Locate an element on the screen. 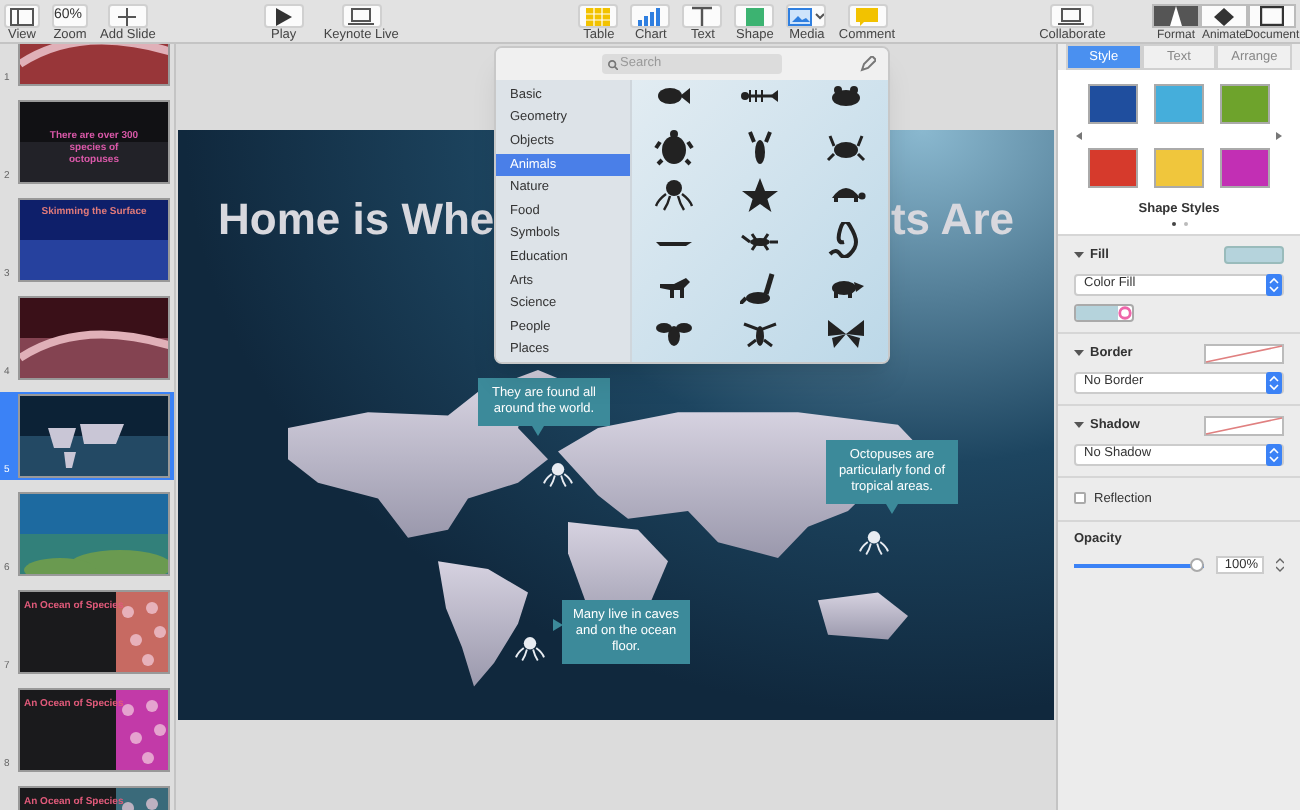 Image resolution: width=1300 pixels, height=810 pixels. long-neck-dinosaur-icon is located at coordinates (759, 286).